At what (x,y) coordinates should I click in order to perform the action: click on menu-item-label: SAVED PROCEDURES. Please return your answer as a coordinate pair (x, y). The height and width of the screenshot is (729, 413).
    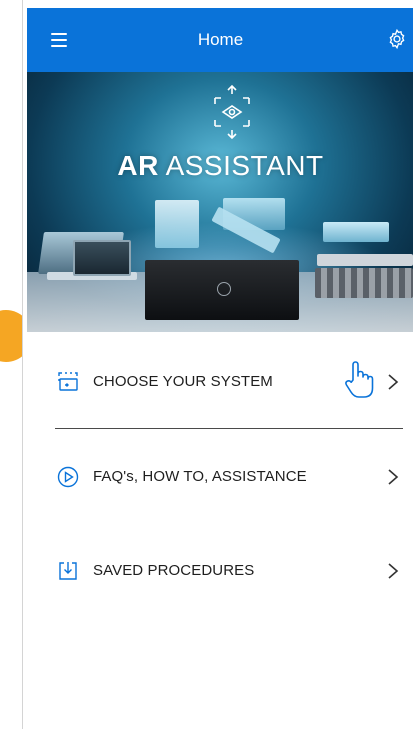
    Looking at the image, I should click on (174, 570).